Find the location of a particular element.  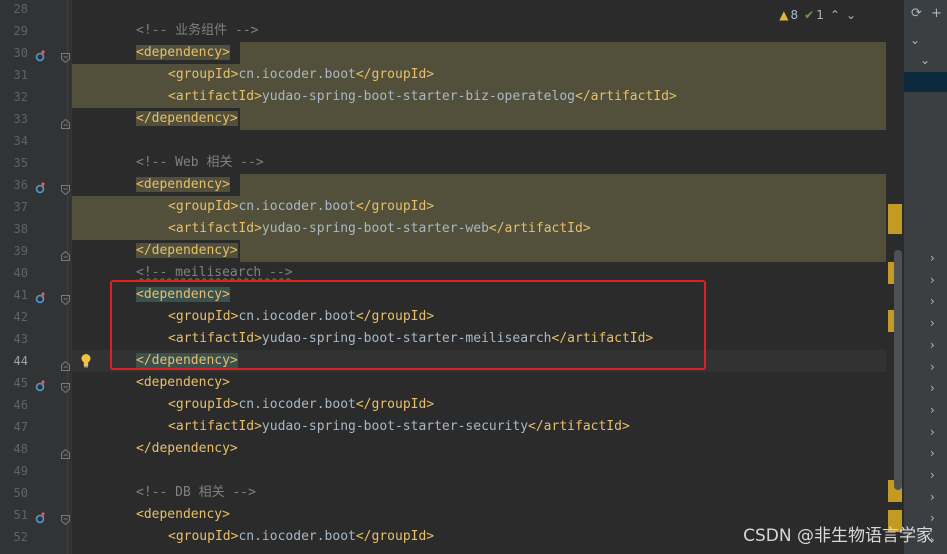

line-number: 39 is located at coordinates (20, 251).